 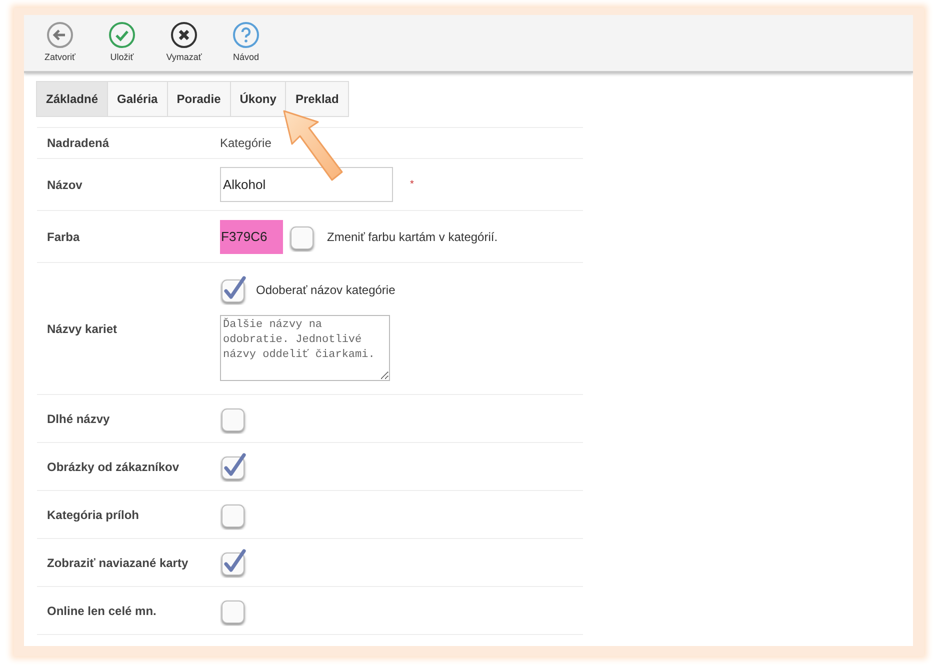 I want to click on checkmark-icon, so click(x=122, y=35).